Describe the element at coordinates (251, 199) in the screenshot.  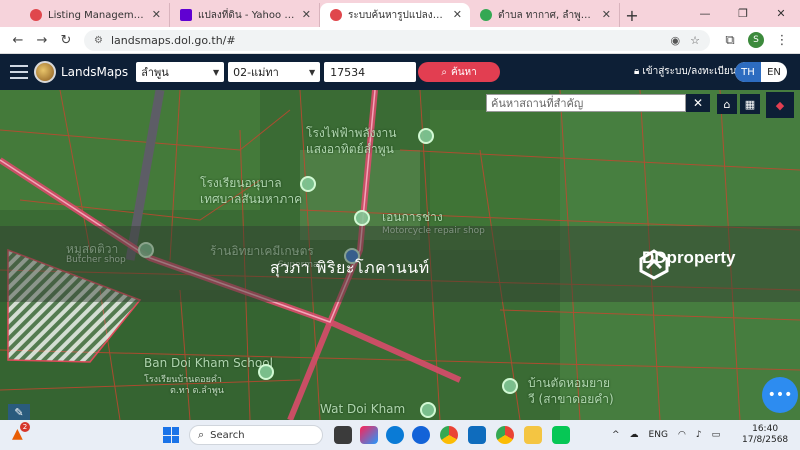
I see `map-label-municipality: เทศบาลสันมหาภาค` at that location.